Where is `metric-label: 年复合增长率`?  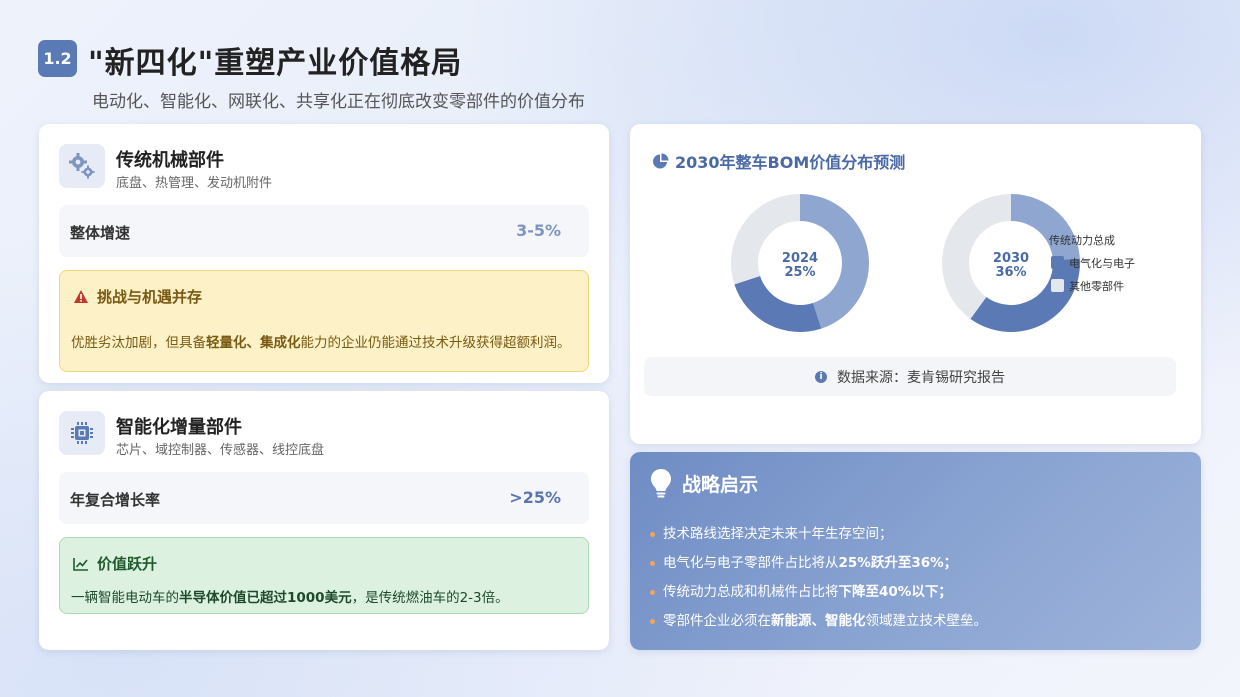
metric-label: 年复合增长率 is located at coordinates (115, 500).